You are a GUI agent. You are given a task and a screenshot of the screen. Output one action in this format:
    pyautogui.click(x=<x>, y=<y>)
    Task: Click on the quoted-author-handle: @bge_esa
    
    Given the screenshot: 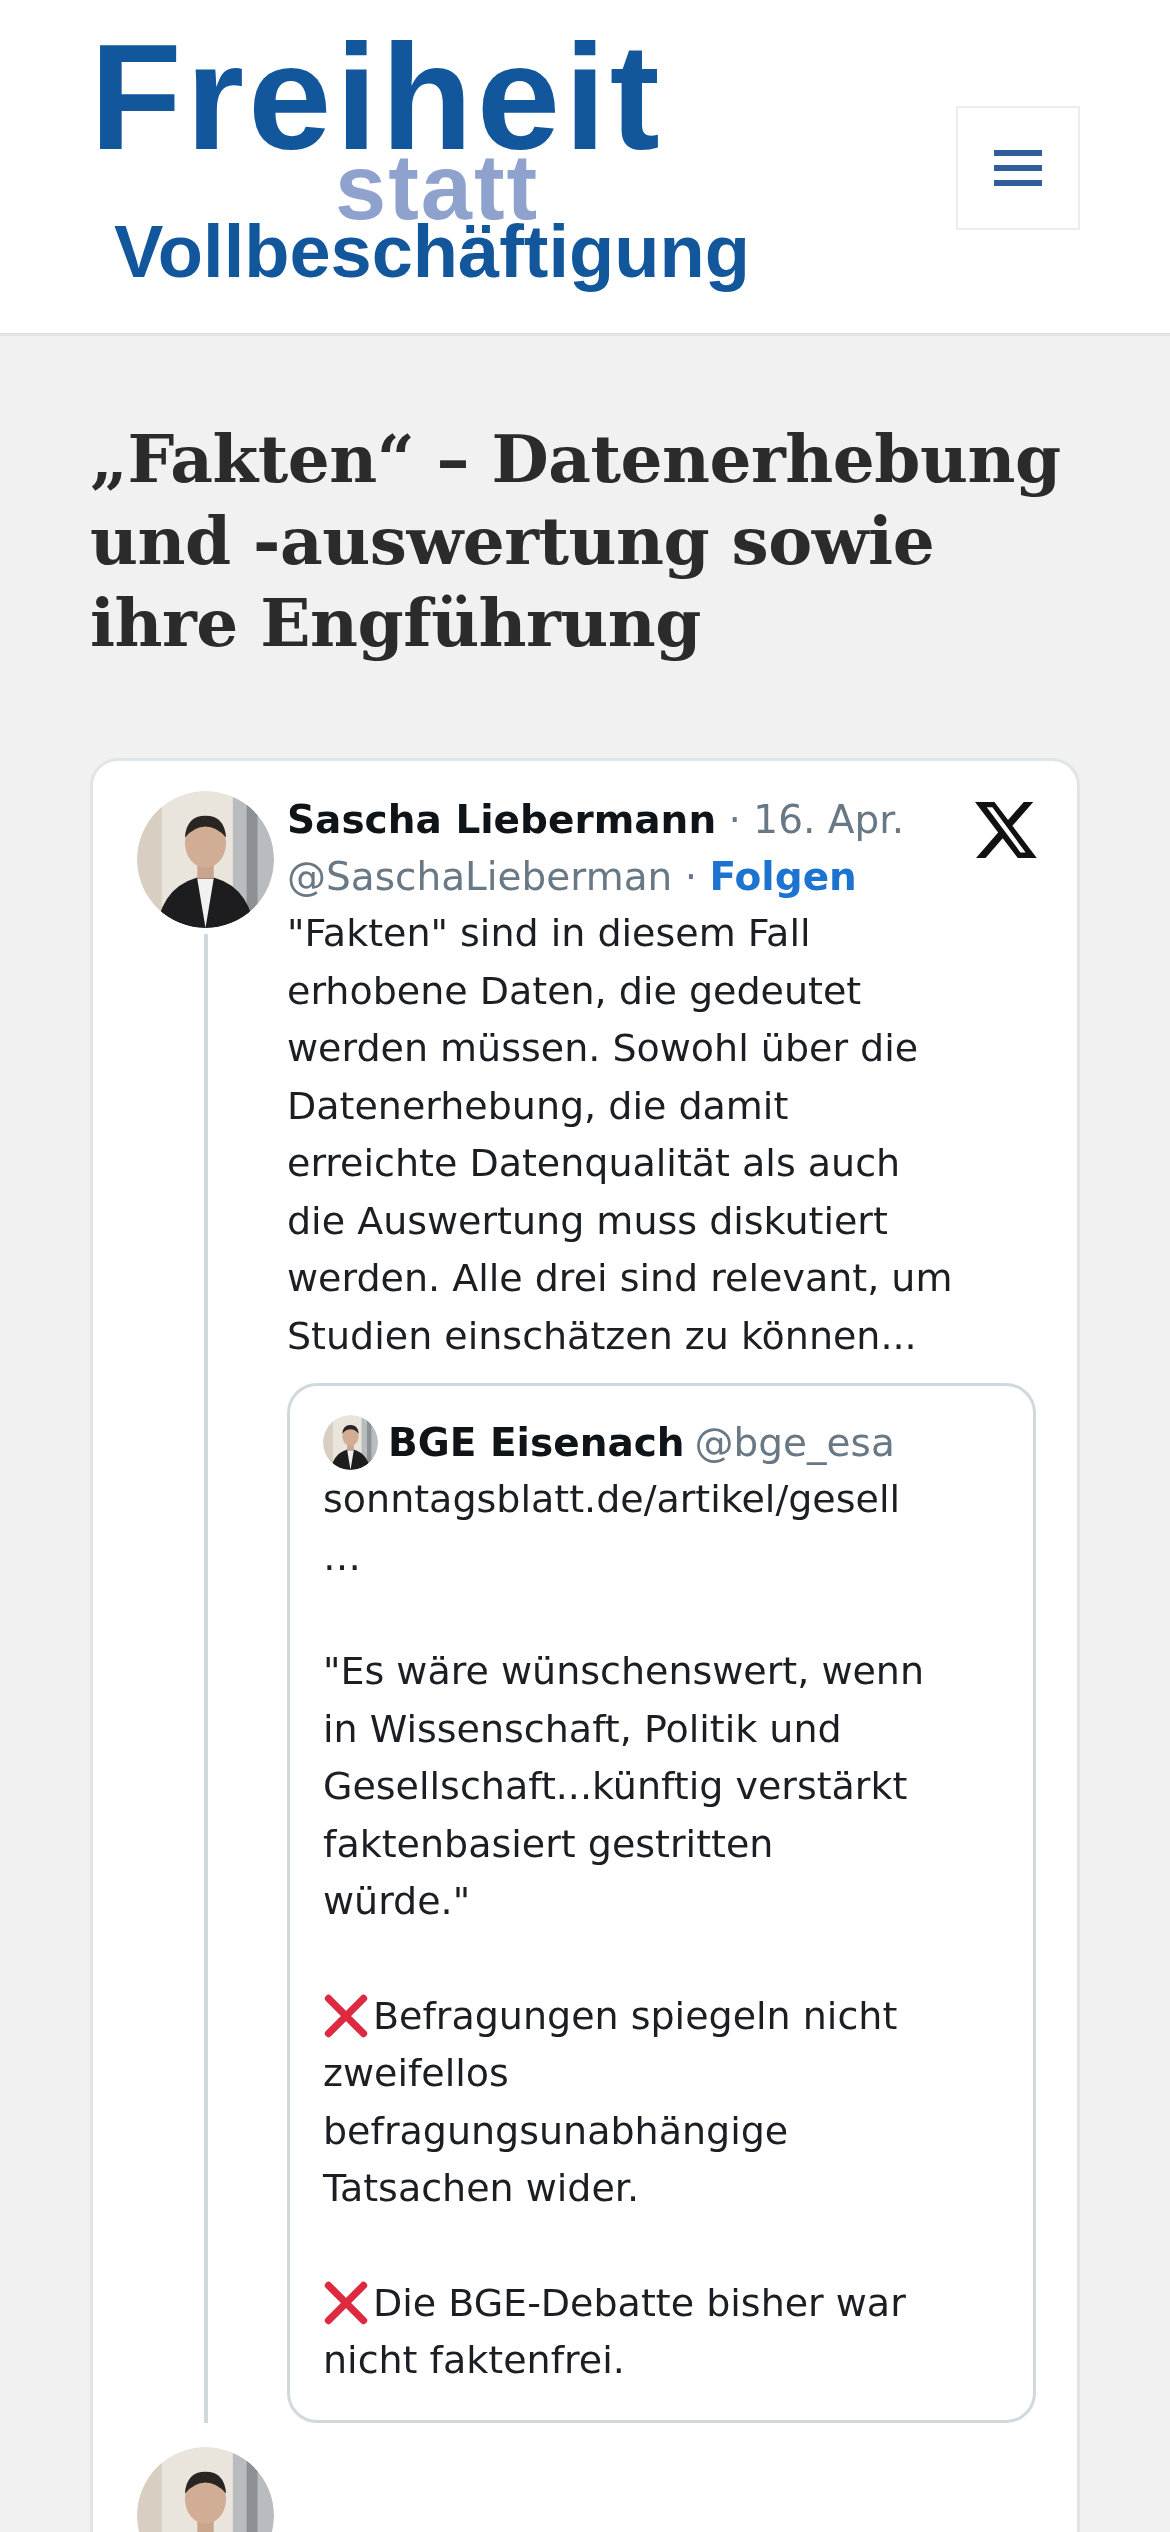 What is the action you would take?
    pyautogui.click(x=794, y=1443)
    